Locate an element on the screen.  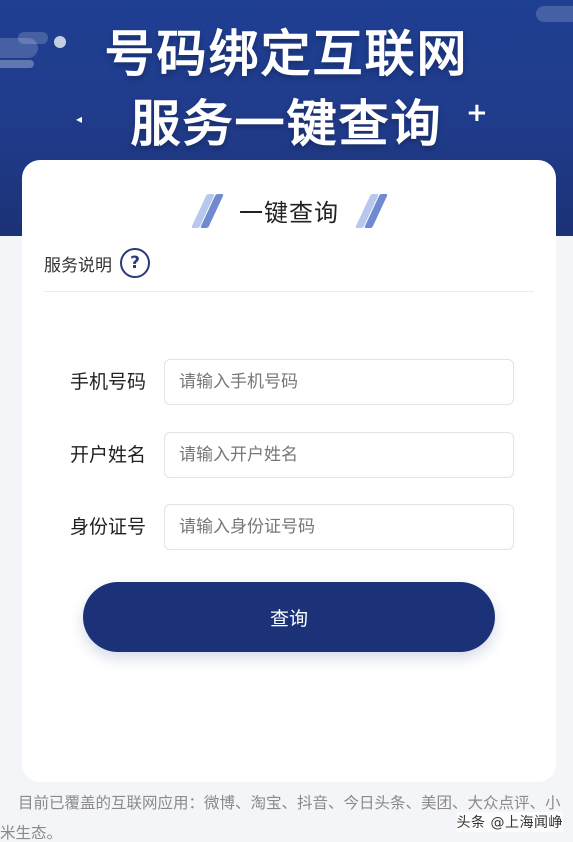
phone-input is located at coordinates (339, 382).